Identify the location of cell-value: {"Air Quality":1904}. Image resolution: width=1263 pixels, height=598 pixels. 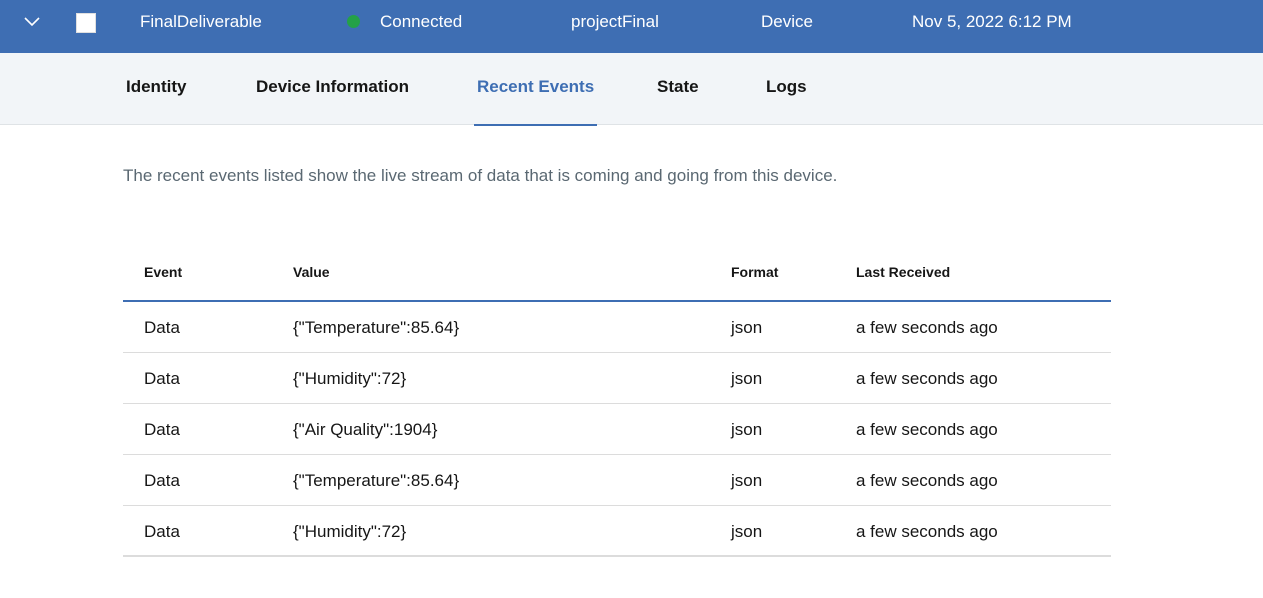
(365, 429).